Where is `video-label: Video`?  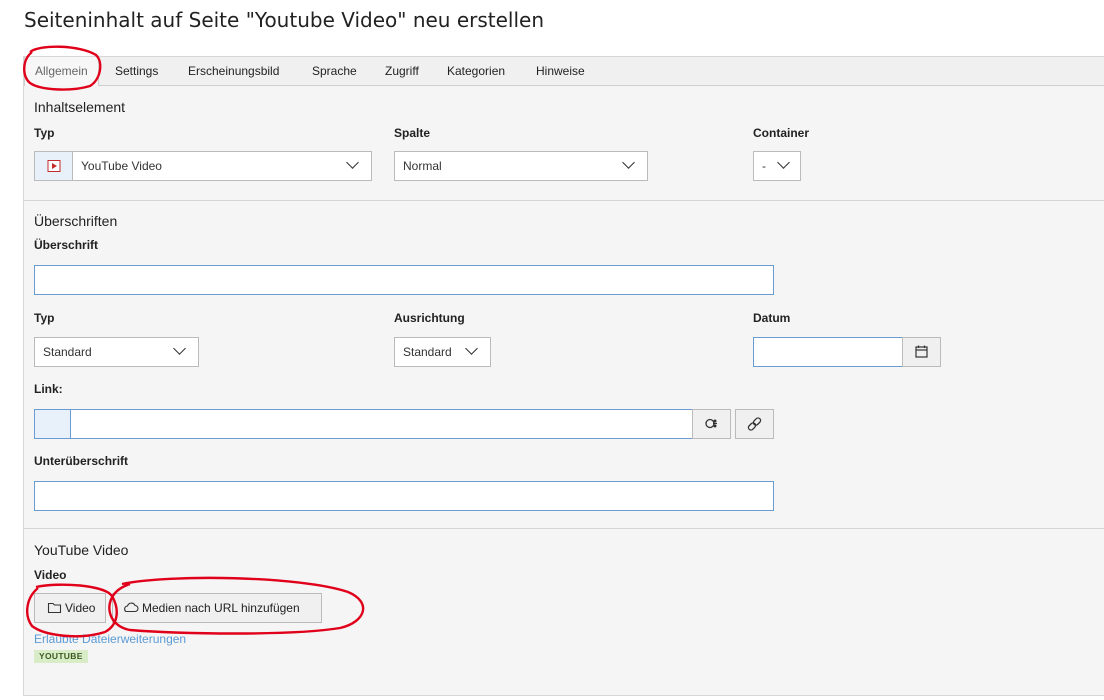
video-label: Video is located at coordinates (50, 575).